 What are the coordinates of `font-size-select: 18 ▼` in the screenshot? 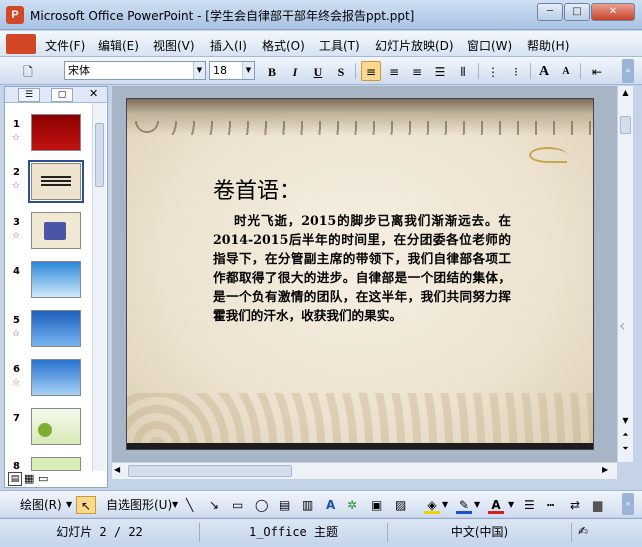 It's located at (232, 70).